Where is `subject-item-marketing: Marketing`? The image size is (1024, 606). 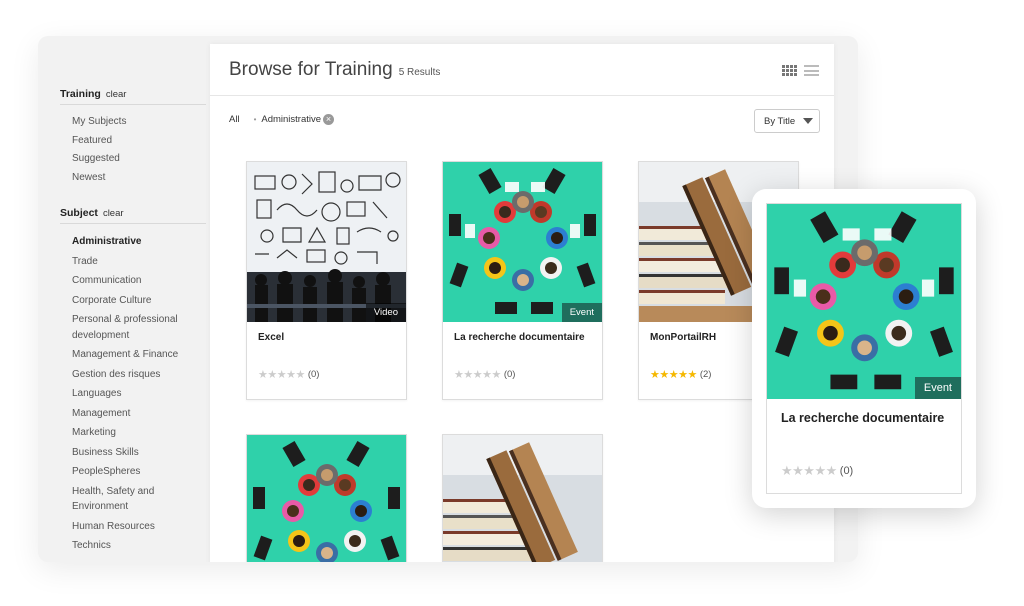 subject-item-marketing: Marketing is located at coordinates (141, 433).